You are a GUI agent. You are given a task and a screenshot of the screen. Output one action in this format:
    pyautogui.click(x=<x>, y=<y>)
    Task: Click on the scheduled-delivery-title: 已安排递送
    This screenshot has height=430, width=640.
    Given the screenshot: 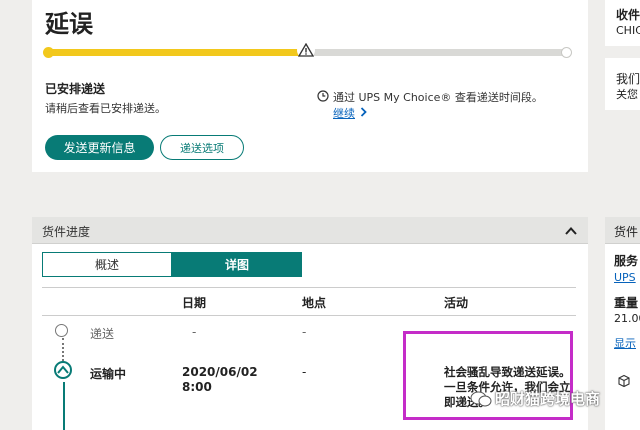 What is the action you would take?
    pyautogui.click(x=75, y=89)
    